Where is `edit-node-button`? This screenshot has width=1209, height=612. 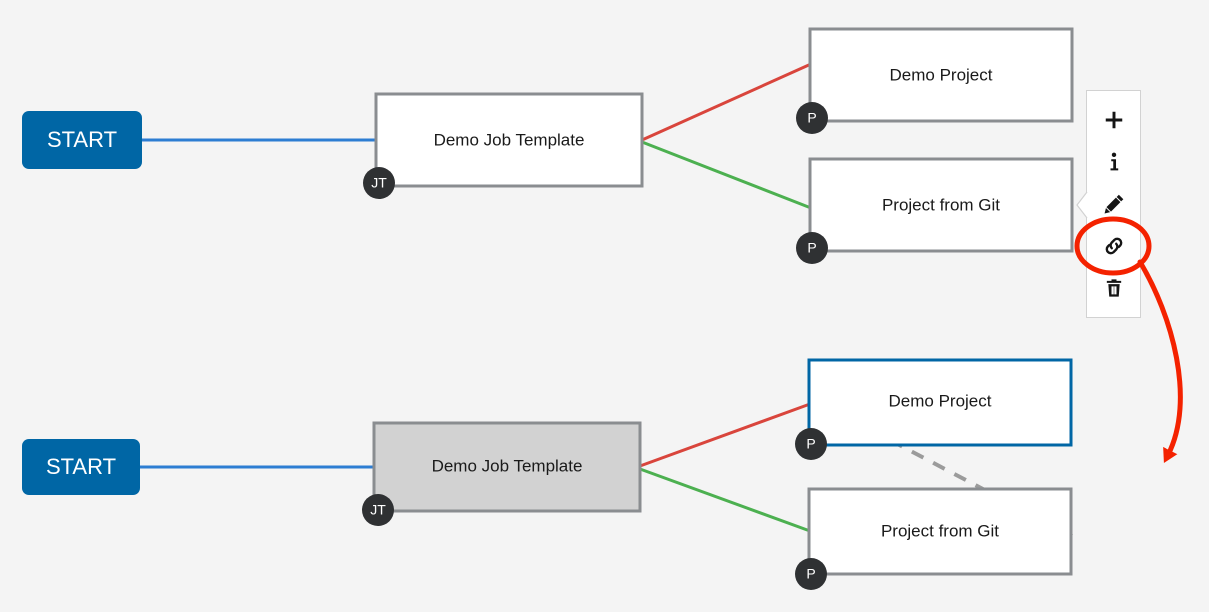 edit-node-button is located at coordinates (1114, 204).